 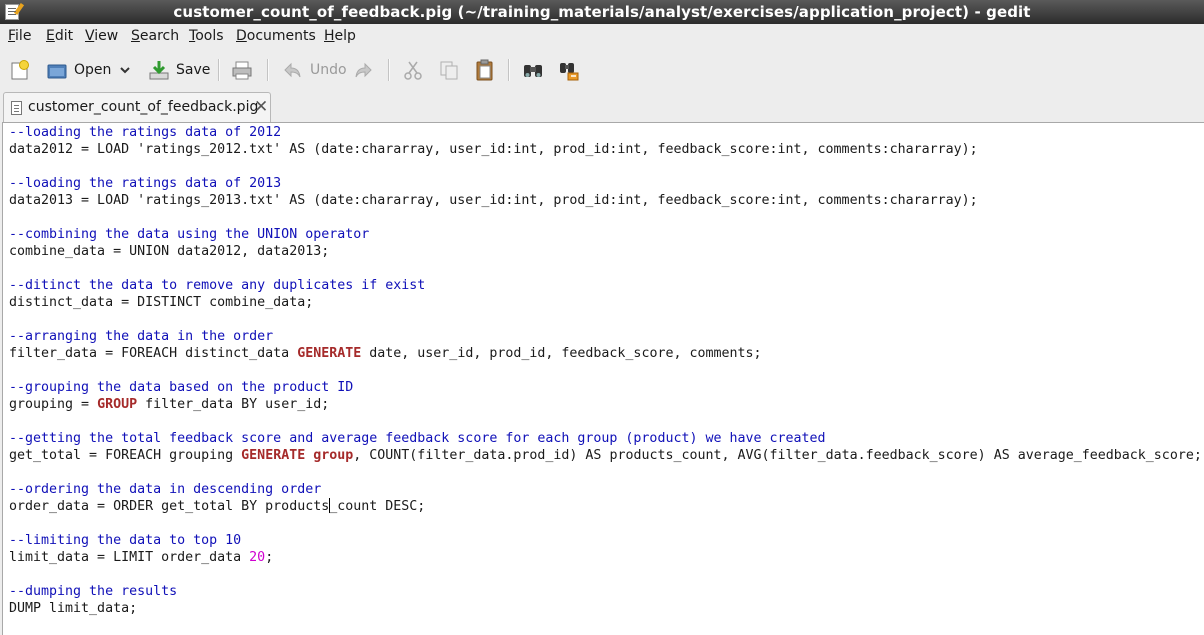 I want to click on code-line: limit_data = LIMIT order_data 20;, so click(x=141, y=557).